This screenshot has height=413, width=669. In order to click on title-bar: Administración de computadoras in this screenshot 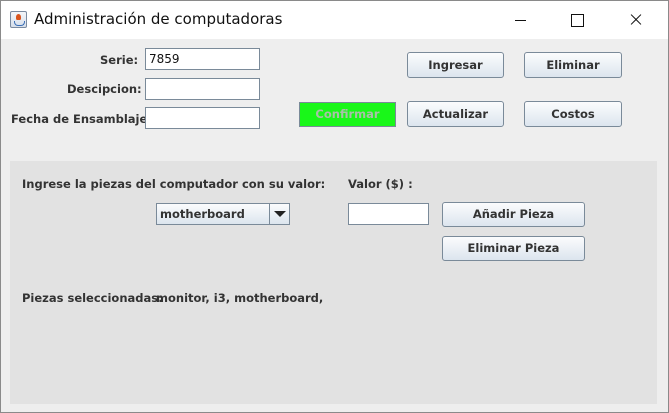, I will do `click(334, 20)`.